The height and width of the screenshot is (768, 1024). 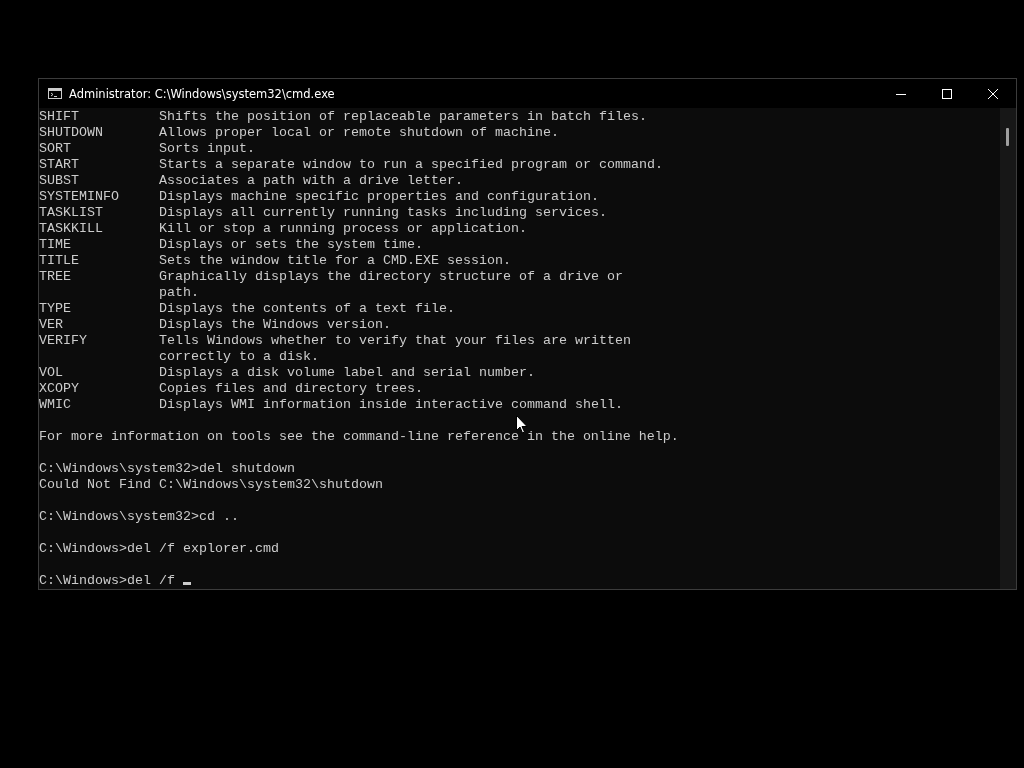 What do you see at coordinates (115, 581) in the screenshot?
I see `command-line: C:\Windows>del /f` at bounding box center [115, 581].